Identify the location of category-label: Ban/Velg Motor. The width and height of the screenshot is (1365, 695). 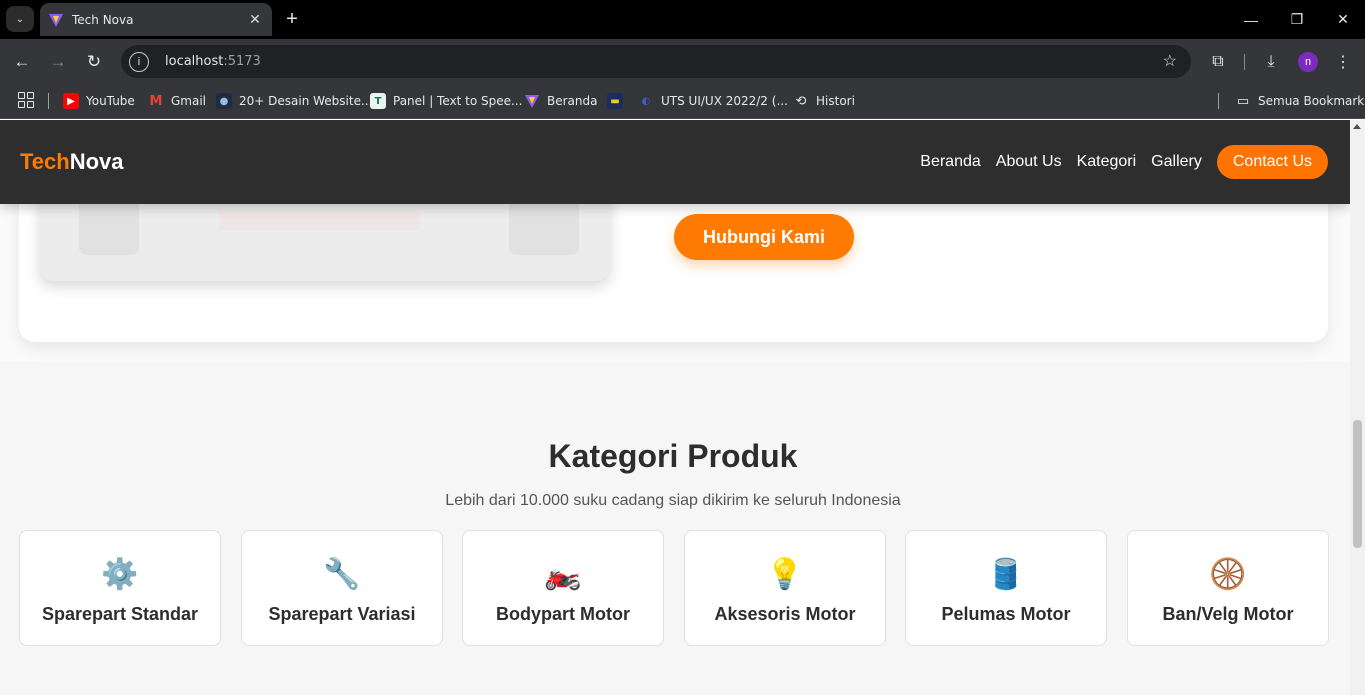
(1228, 614).